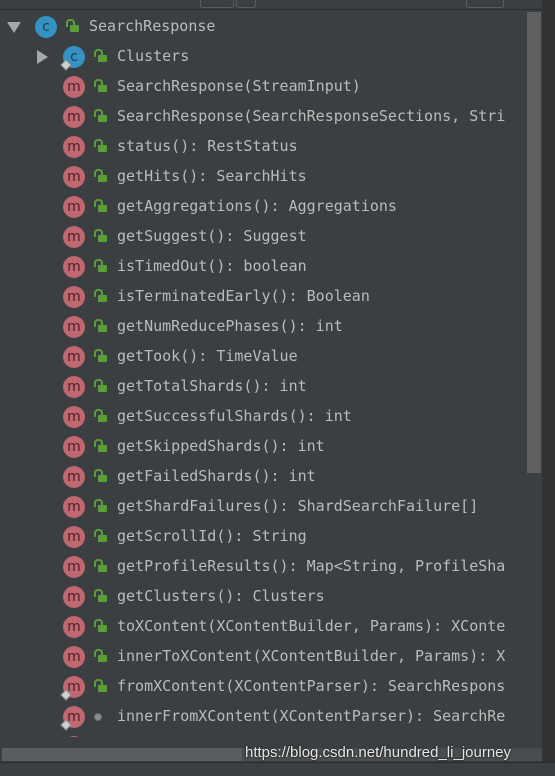 This screenshot has width=555, height=776. Describe the element at coordinates (212, 266) in the screenshot. I see `node-label: isTimedOut(): boolean` at that location.